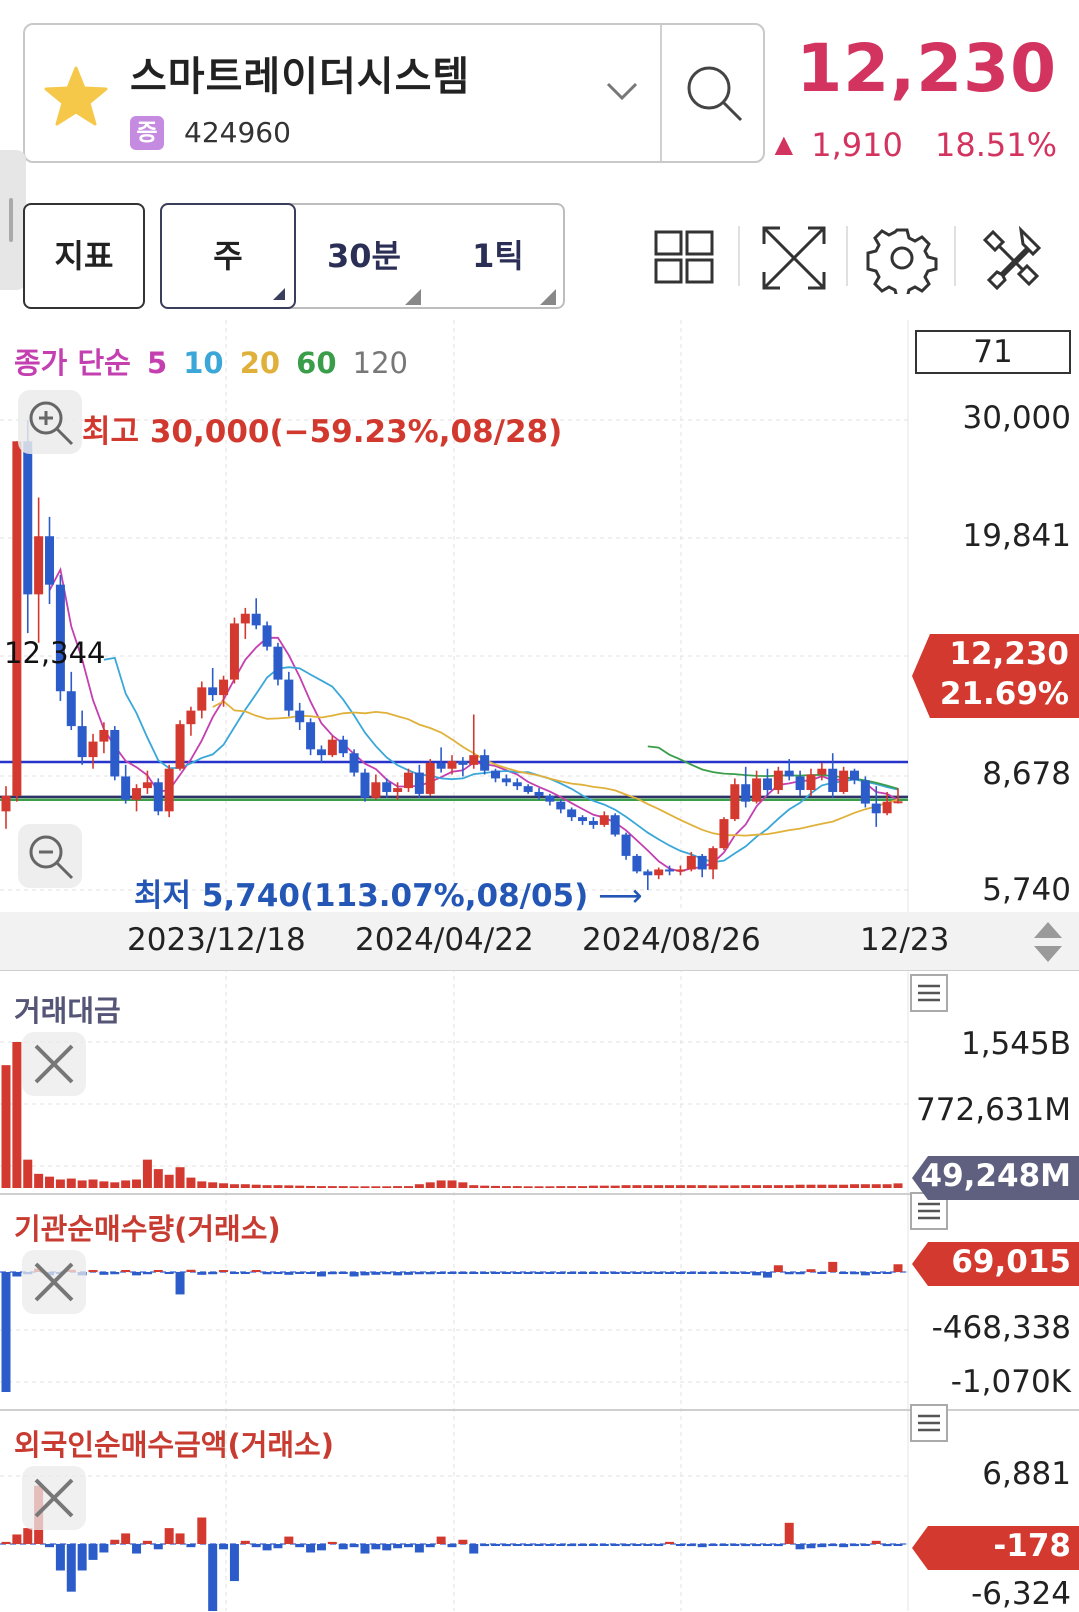  Describe the element at coordinates (50, 856) in the screenshot. I see `zoom-out-icon` at that location.